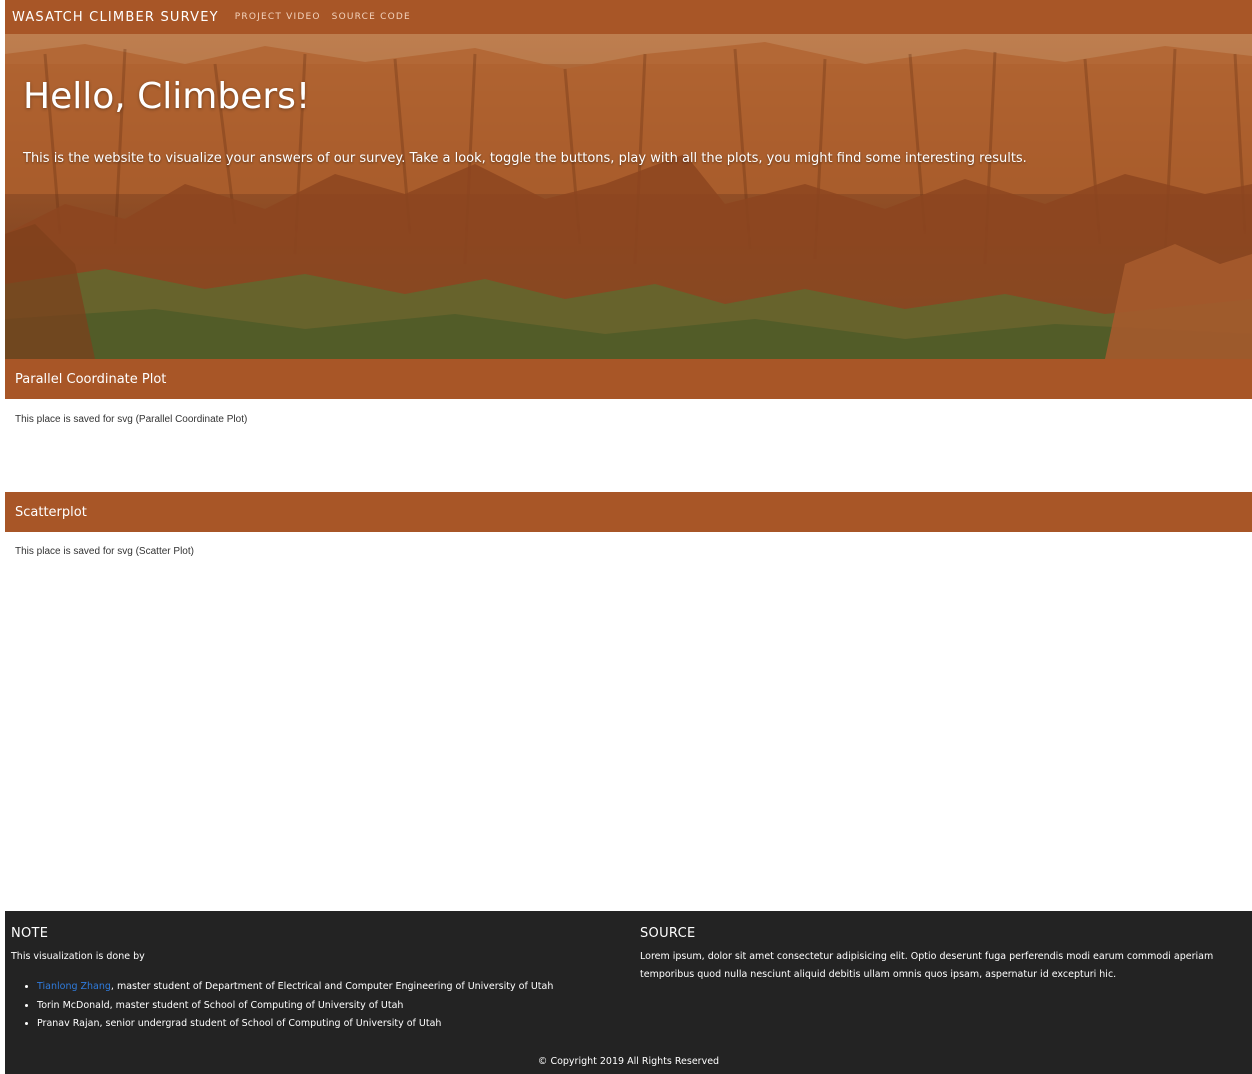 The image size is (1252, 1074). I want to click on hero-title: Hello, Climbers!, so click(167, 96).